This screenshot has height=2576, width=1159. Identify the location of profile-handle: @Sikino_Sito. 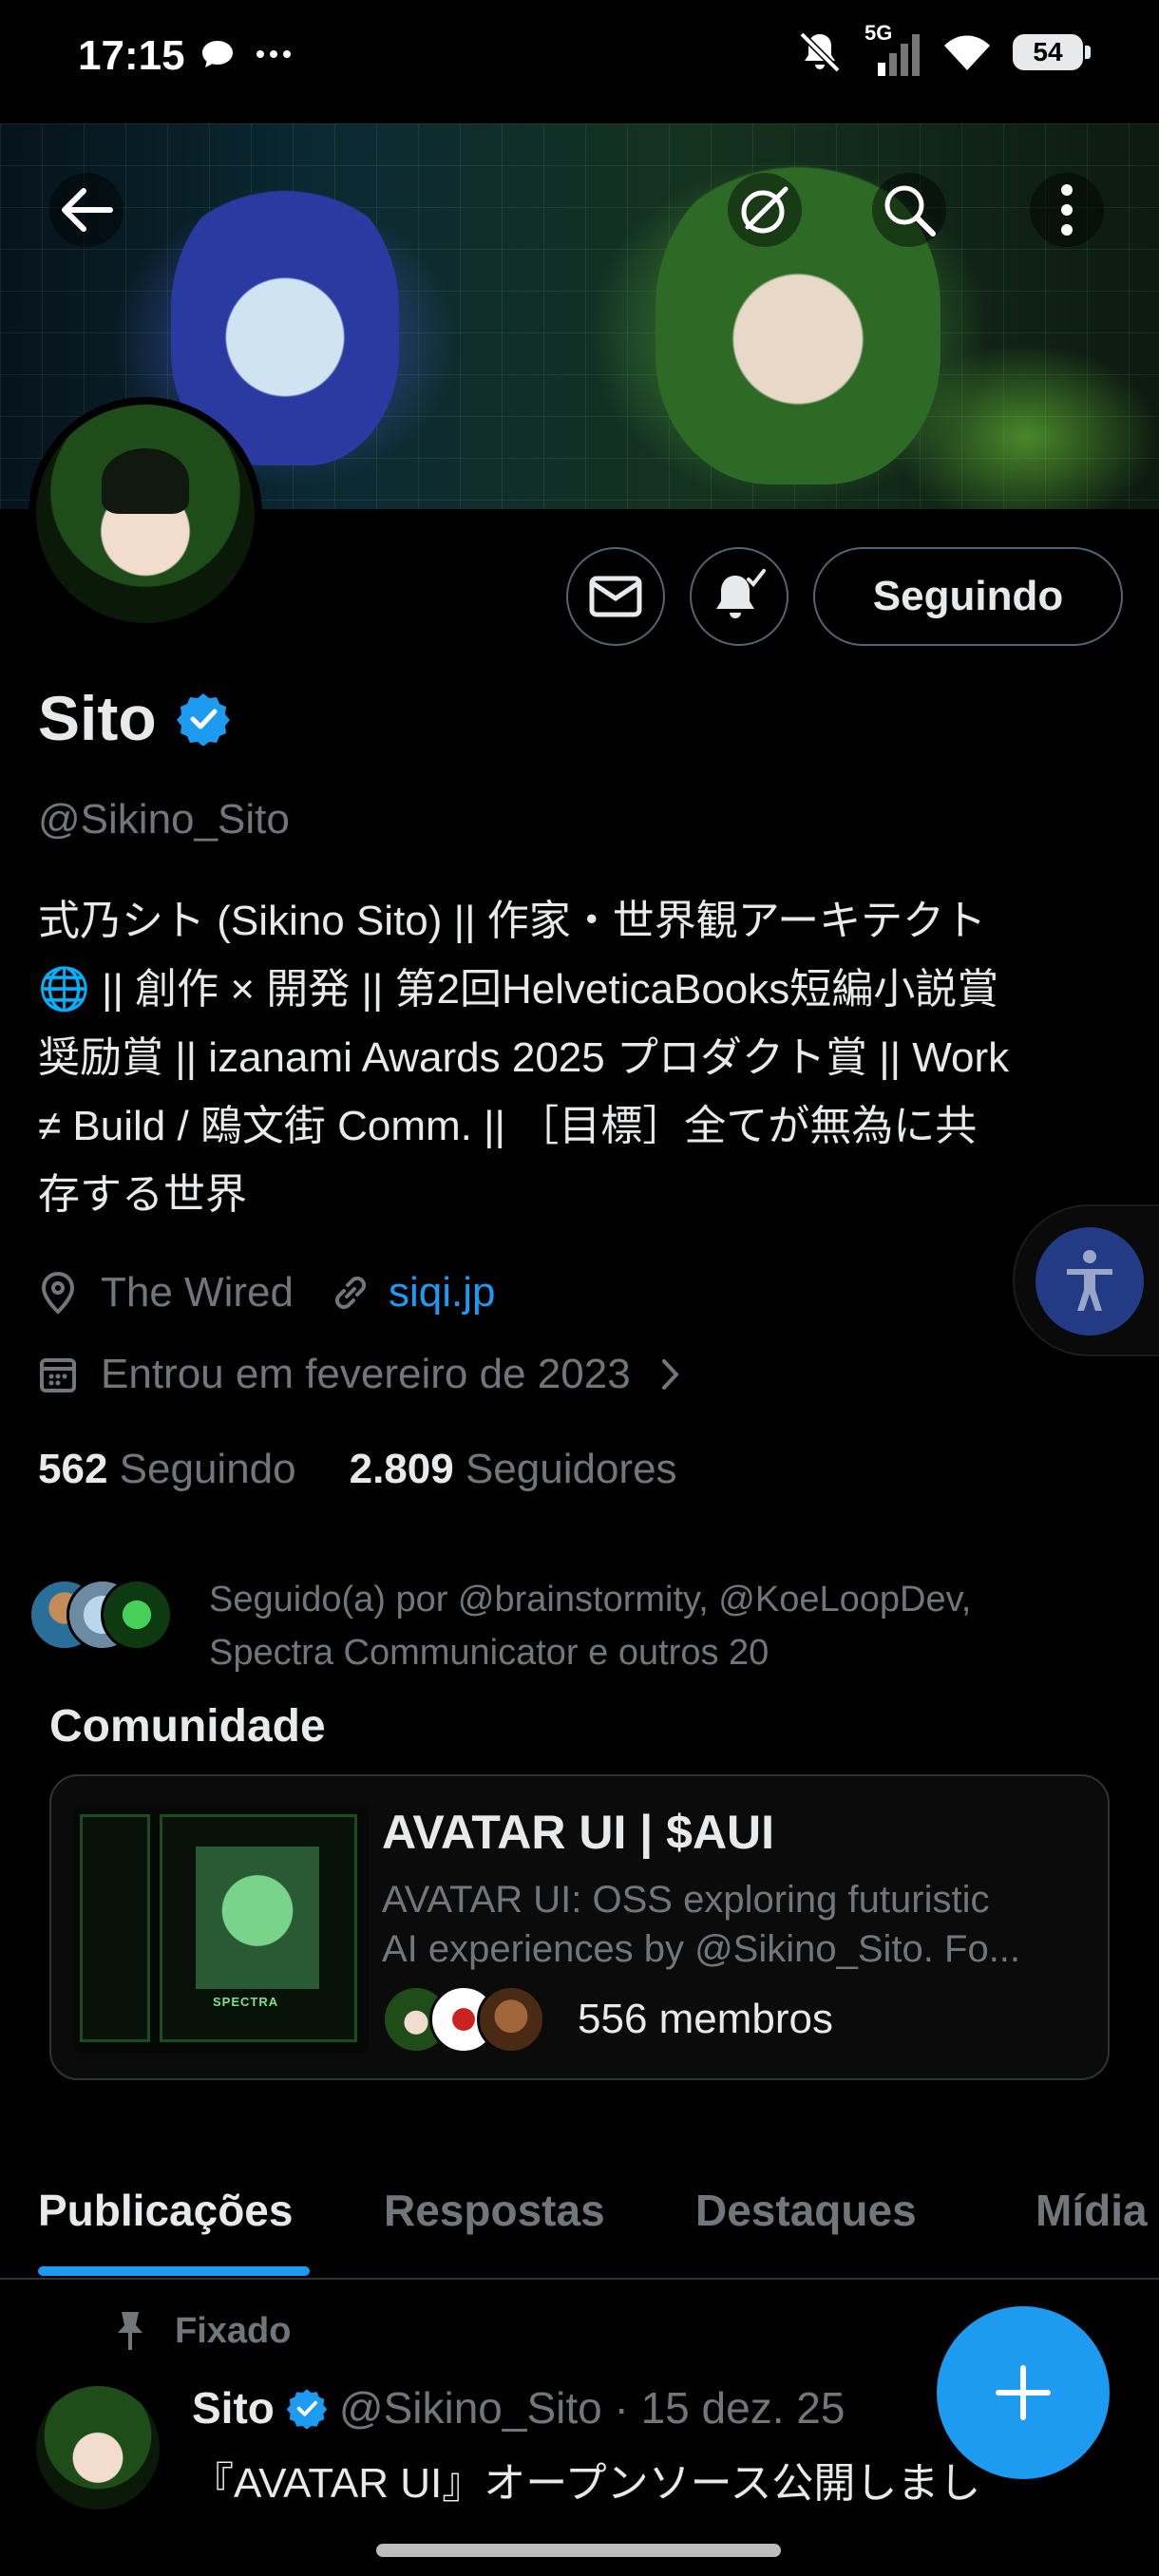
(164, 819).